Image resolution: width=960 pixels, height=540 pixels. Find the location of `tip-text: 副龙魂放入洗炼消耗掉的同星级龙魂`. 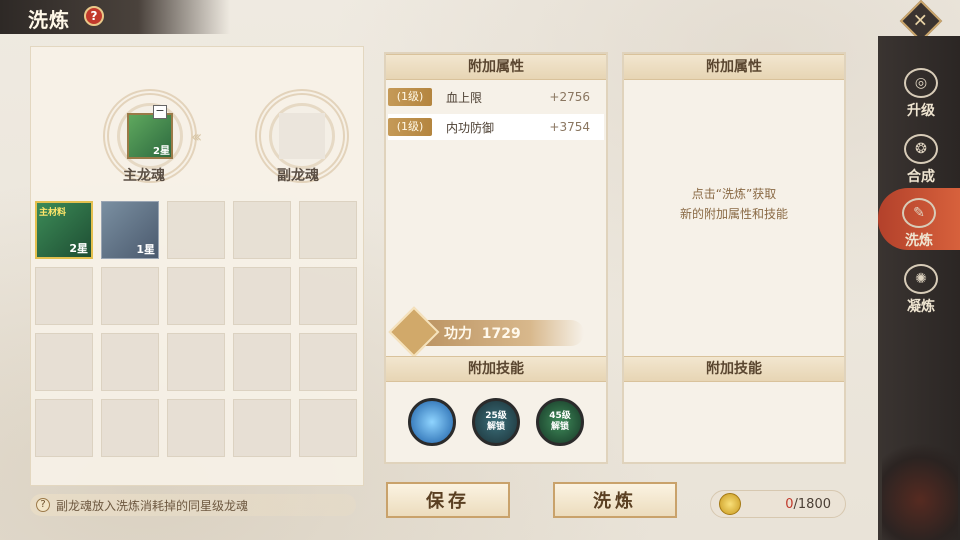

tip-text: 副龙魂放入洗炼消耗掉的同星级龙魂 is located at coordinates (152, 505).